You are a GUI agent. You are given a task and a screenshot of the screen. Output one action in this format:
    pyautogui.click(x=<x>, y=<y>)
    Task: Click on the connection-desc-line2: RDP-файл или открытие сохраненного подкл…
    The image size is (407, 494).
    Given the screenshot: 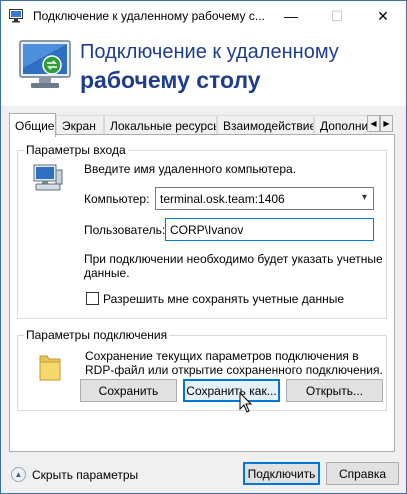 What is the action you would take?
    pyautogui.click(x=234, y=370)
    